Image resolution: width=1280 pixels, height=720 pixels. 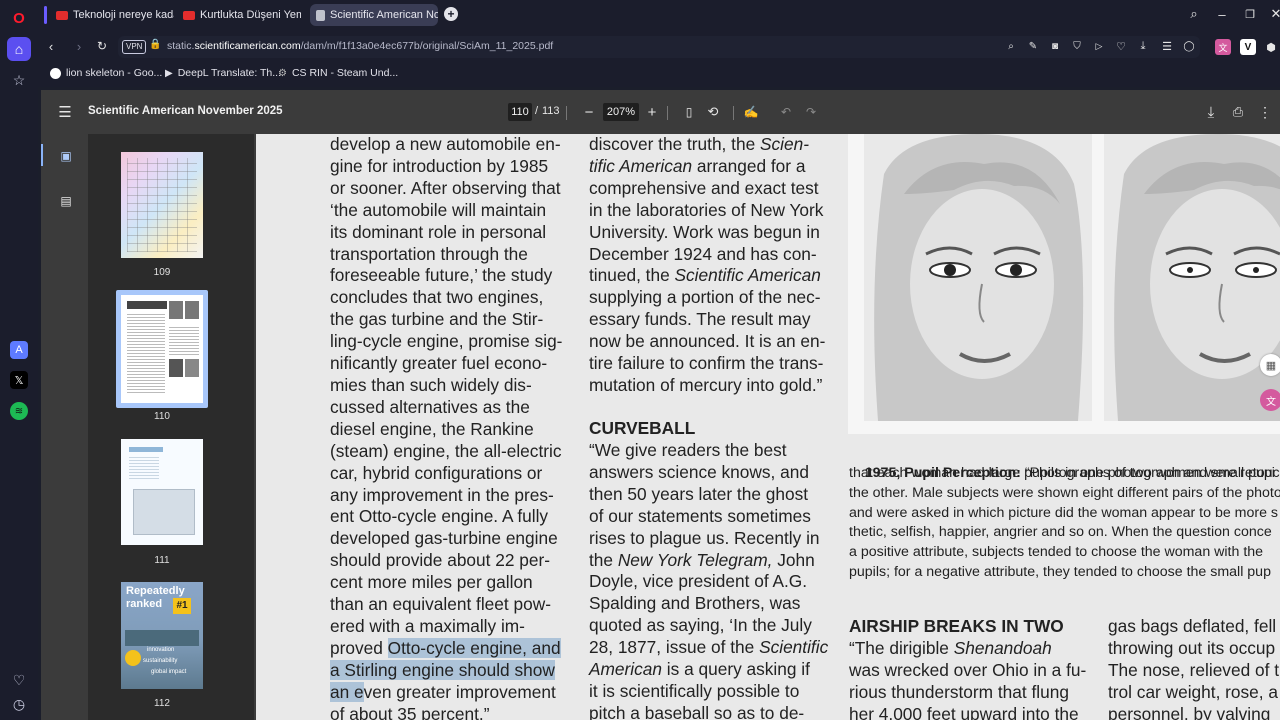 What do you see at coordinates (707, 189) in the screenshot?
I see `text-line: comprehensive and exact test` at bounding box center [707, 189].